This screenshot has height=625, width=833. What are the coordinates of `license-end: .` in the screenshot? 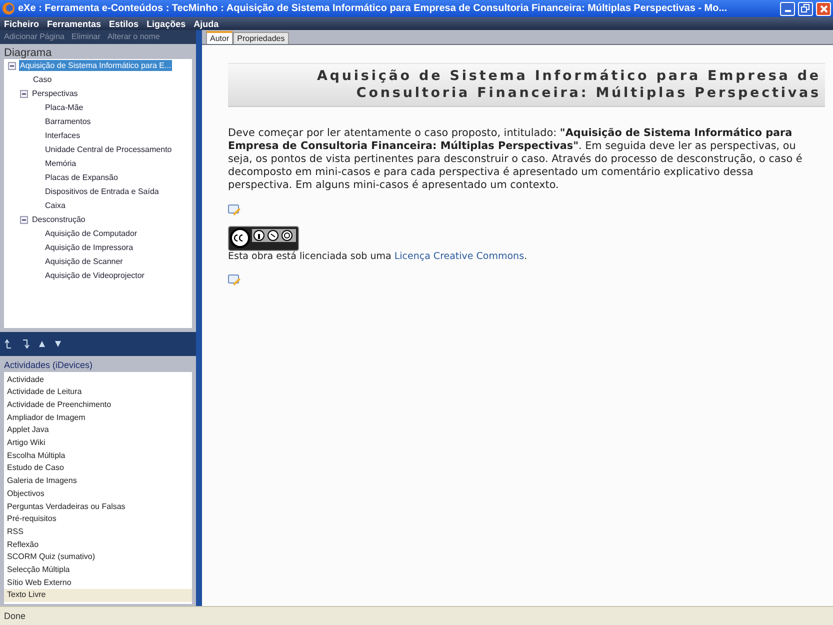 It's located at (526, 256).